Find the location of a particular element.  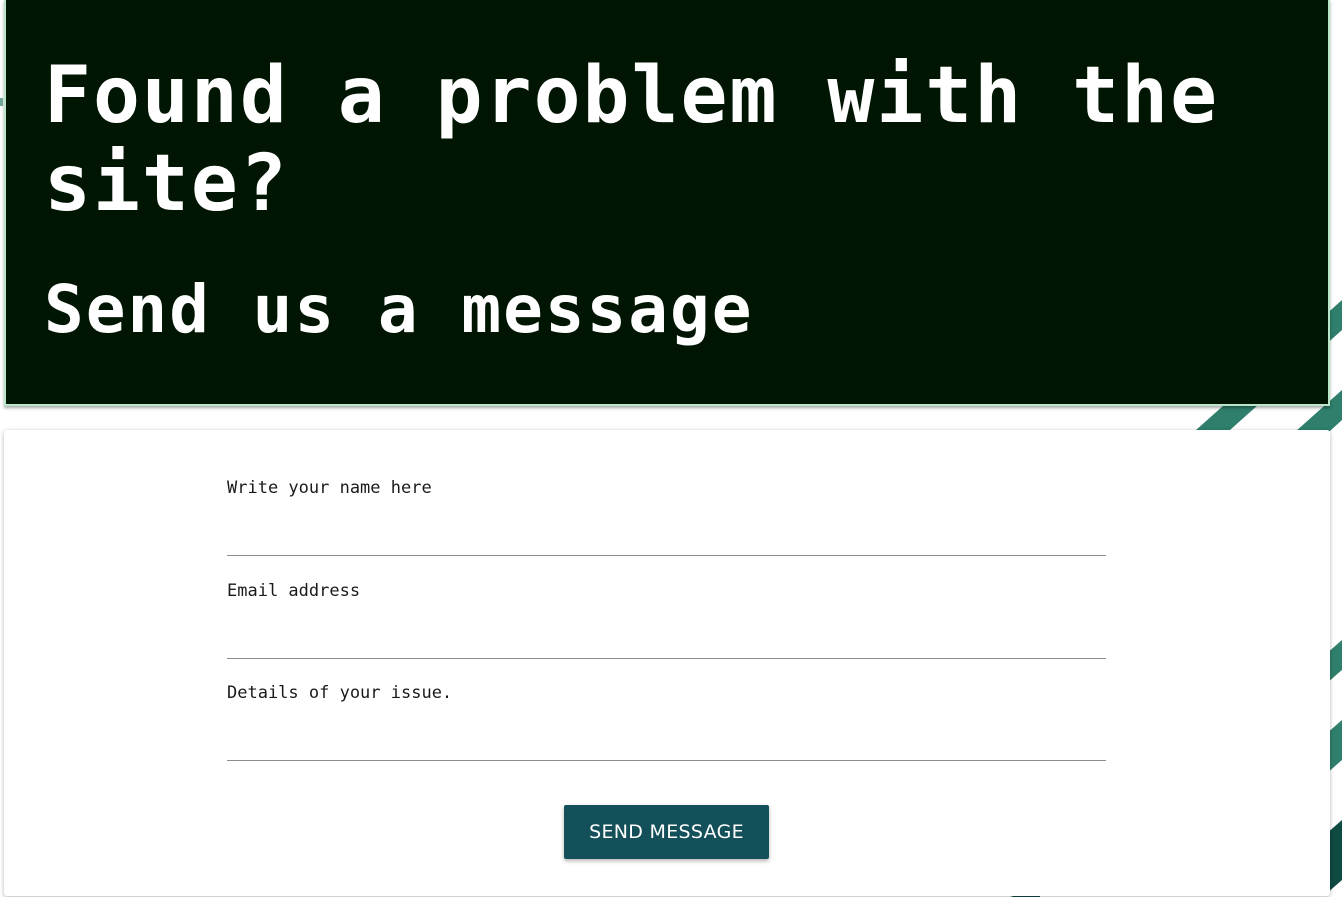

name-label: Write your name here is located at coordinates (329, 488).